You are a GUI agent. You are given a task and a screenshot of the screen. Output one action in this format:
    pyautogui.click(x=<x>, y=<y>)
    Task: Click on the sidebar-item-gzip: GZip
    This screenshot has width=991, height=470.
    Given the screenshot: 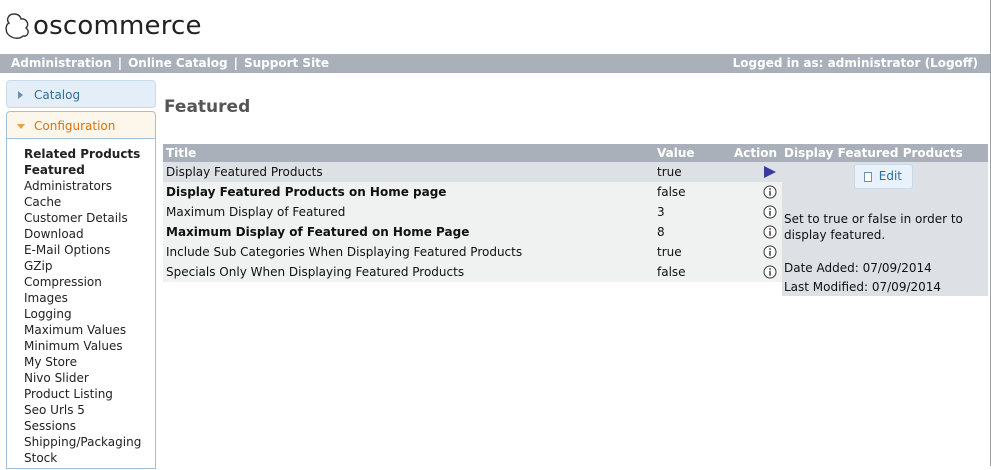 What is the action you would take?
    pyautogui.click(x=89, y=266)
    